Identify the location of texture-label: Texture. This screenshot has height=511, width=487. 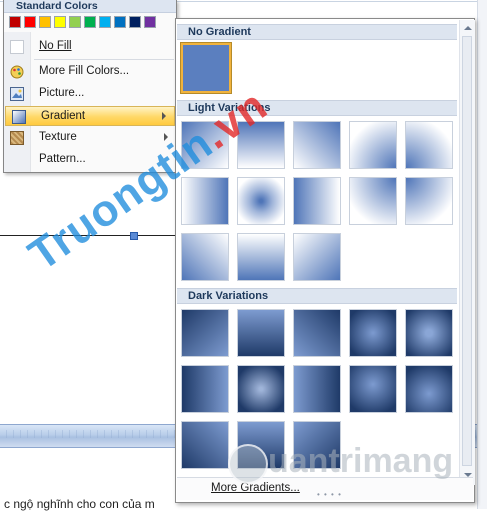
(58, 137).